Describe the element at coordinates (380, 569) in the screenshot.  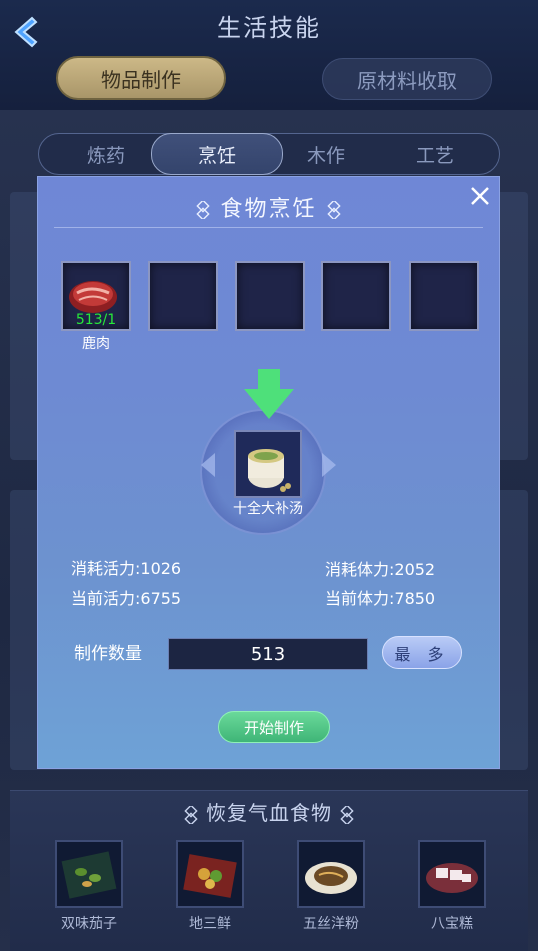
I see `stamina-cost: 消耗体力:2052` at that location.